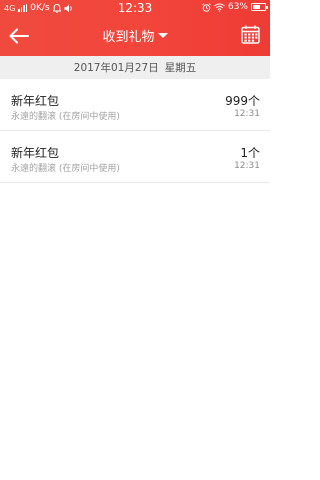  Describe the element at coordinates (206, 7) in the screenshot. I see `alarm-clock-icon` at that location.